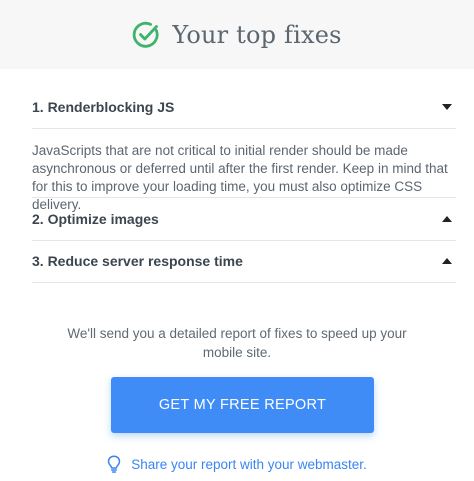 The image size is (474, 481). I want to click on page-title: Your top fixes, so click(257, 34).